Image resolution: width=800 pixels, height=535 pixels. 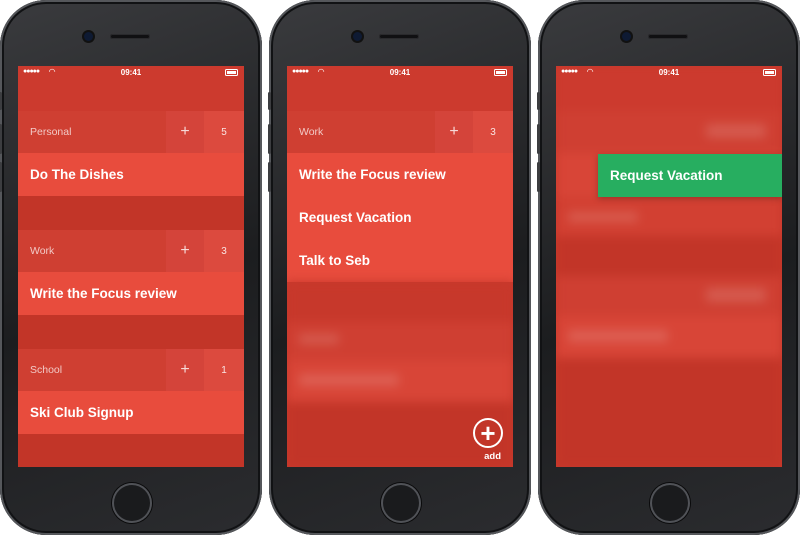 What do you see at coordinates (400, 260) in the screenshot?
I see `task-item: Talk to Seb` at bounding box center [400, 260].